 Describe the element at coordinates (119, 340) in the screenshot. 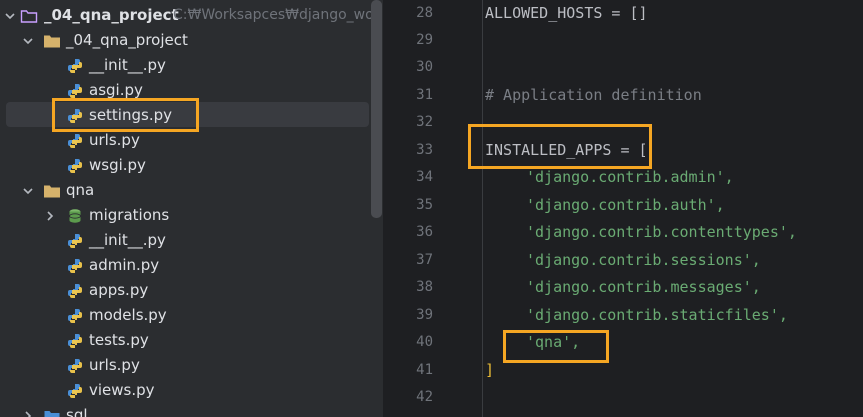

I see `tree-item-label: tests.py` at that location.